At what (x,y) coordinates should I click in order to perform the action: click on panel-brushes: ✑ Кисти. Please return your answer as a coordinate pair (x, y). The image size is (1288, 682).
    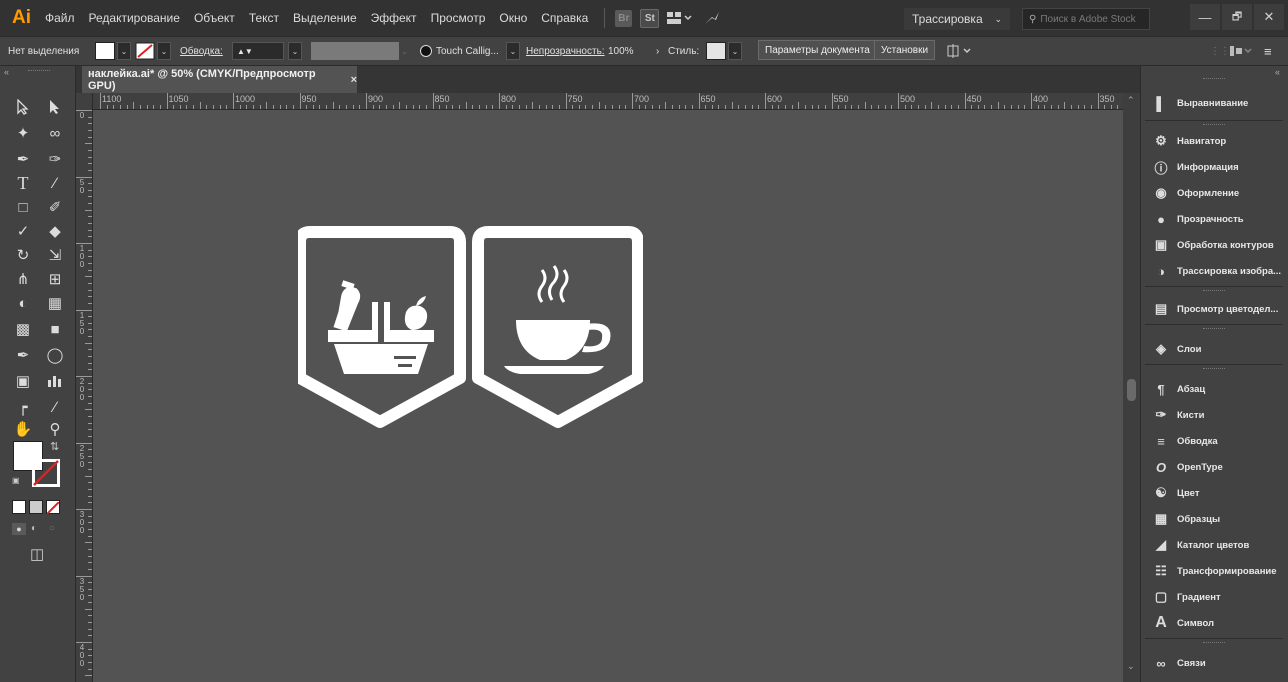
    Looking at the image, I should click on (1214, 415).